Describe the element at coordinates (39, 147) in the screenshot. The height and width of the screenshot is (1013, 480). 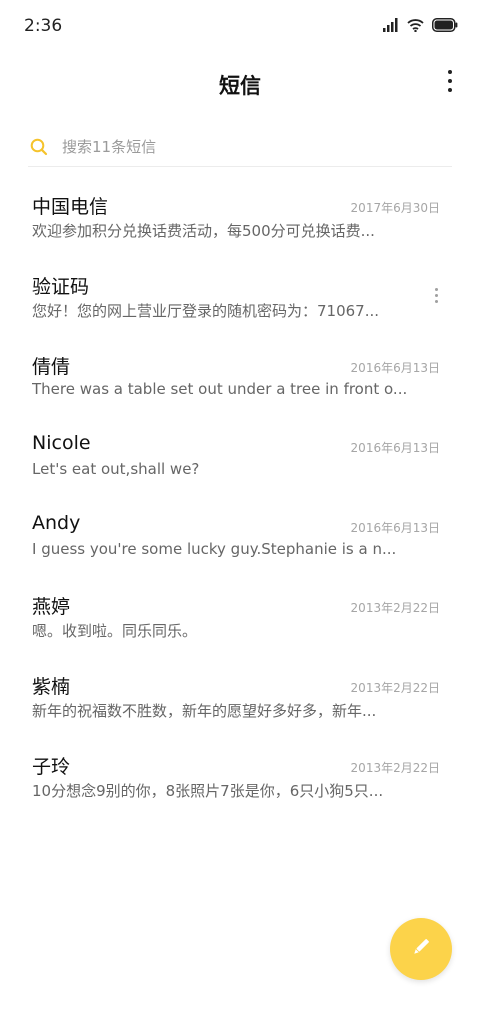
I see `search-icon` at that location.